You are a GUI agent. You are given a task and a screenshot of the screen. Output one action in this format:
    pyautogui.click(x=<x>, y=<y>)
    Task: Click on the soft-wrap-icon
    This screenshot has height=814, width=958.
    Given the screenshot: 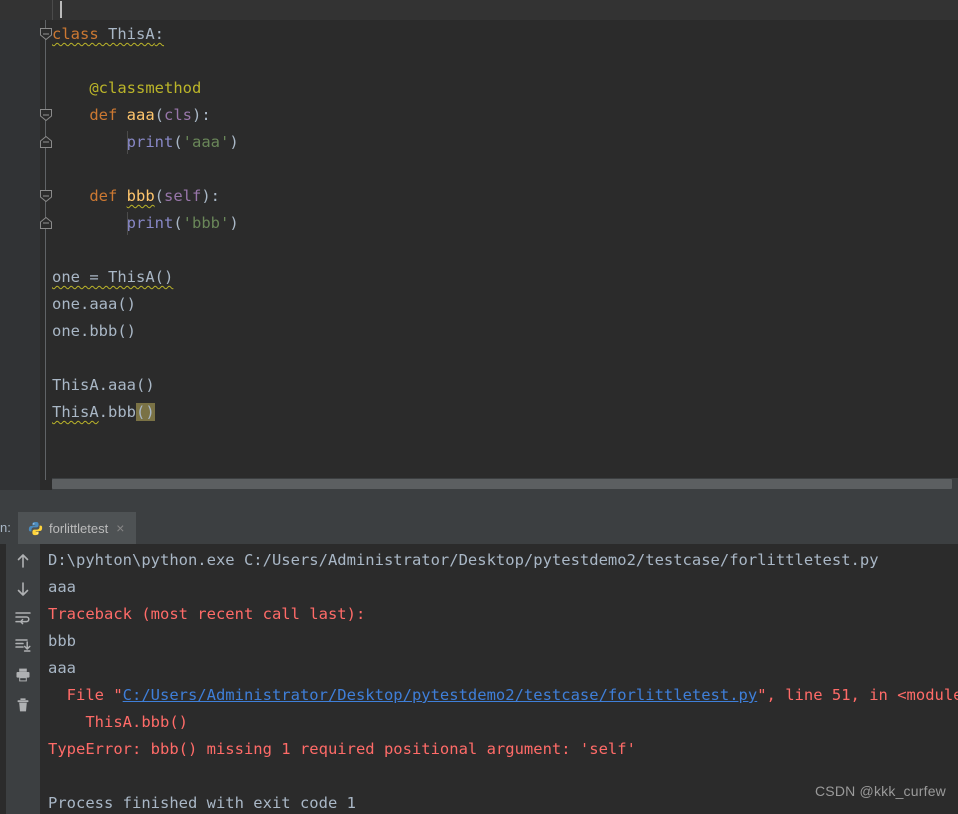 What is the action you would take?
    pyautogui.click(x=23, y=617)
    